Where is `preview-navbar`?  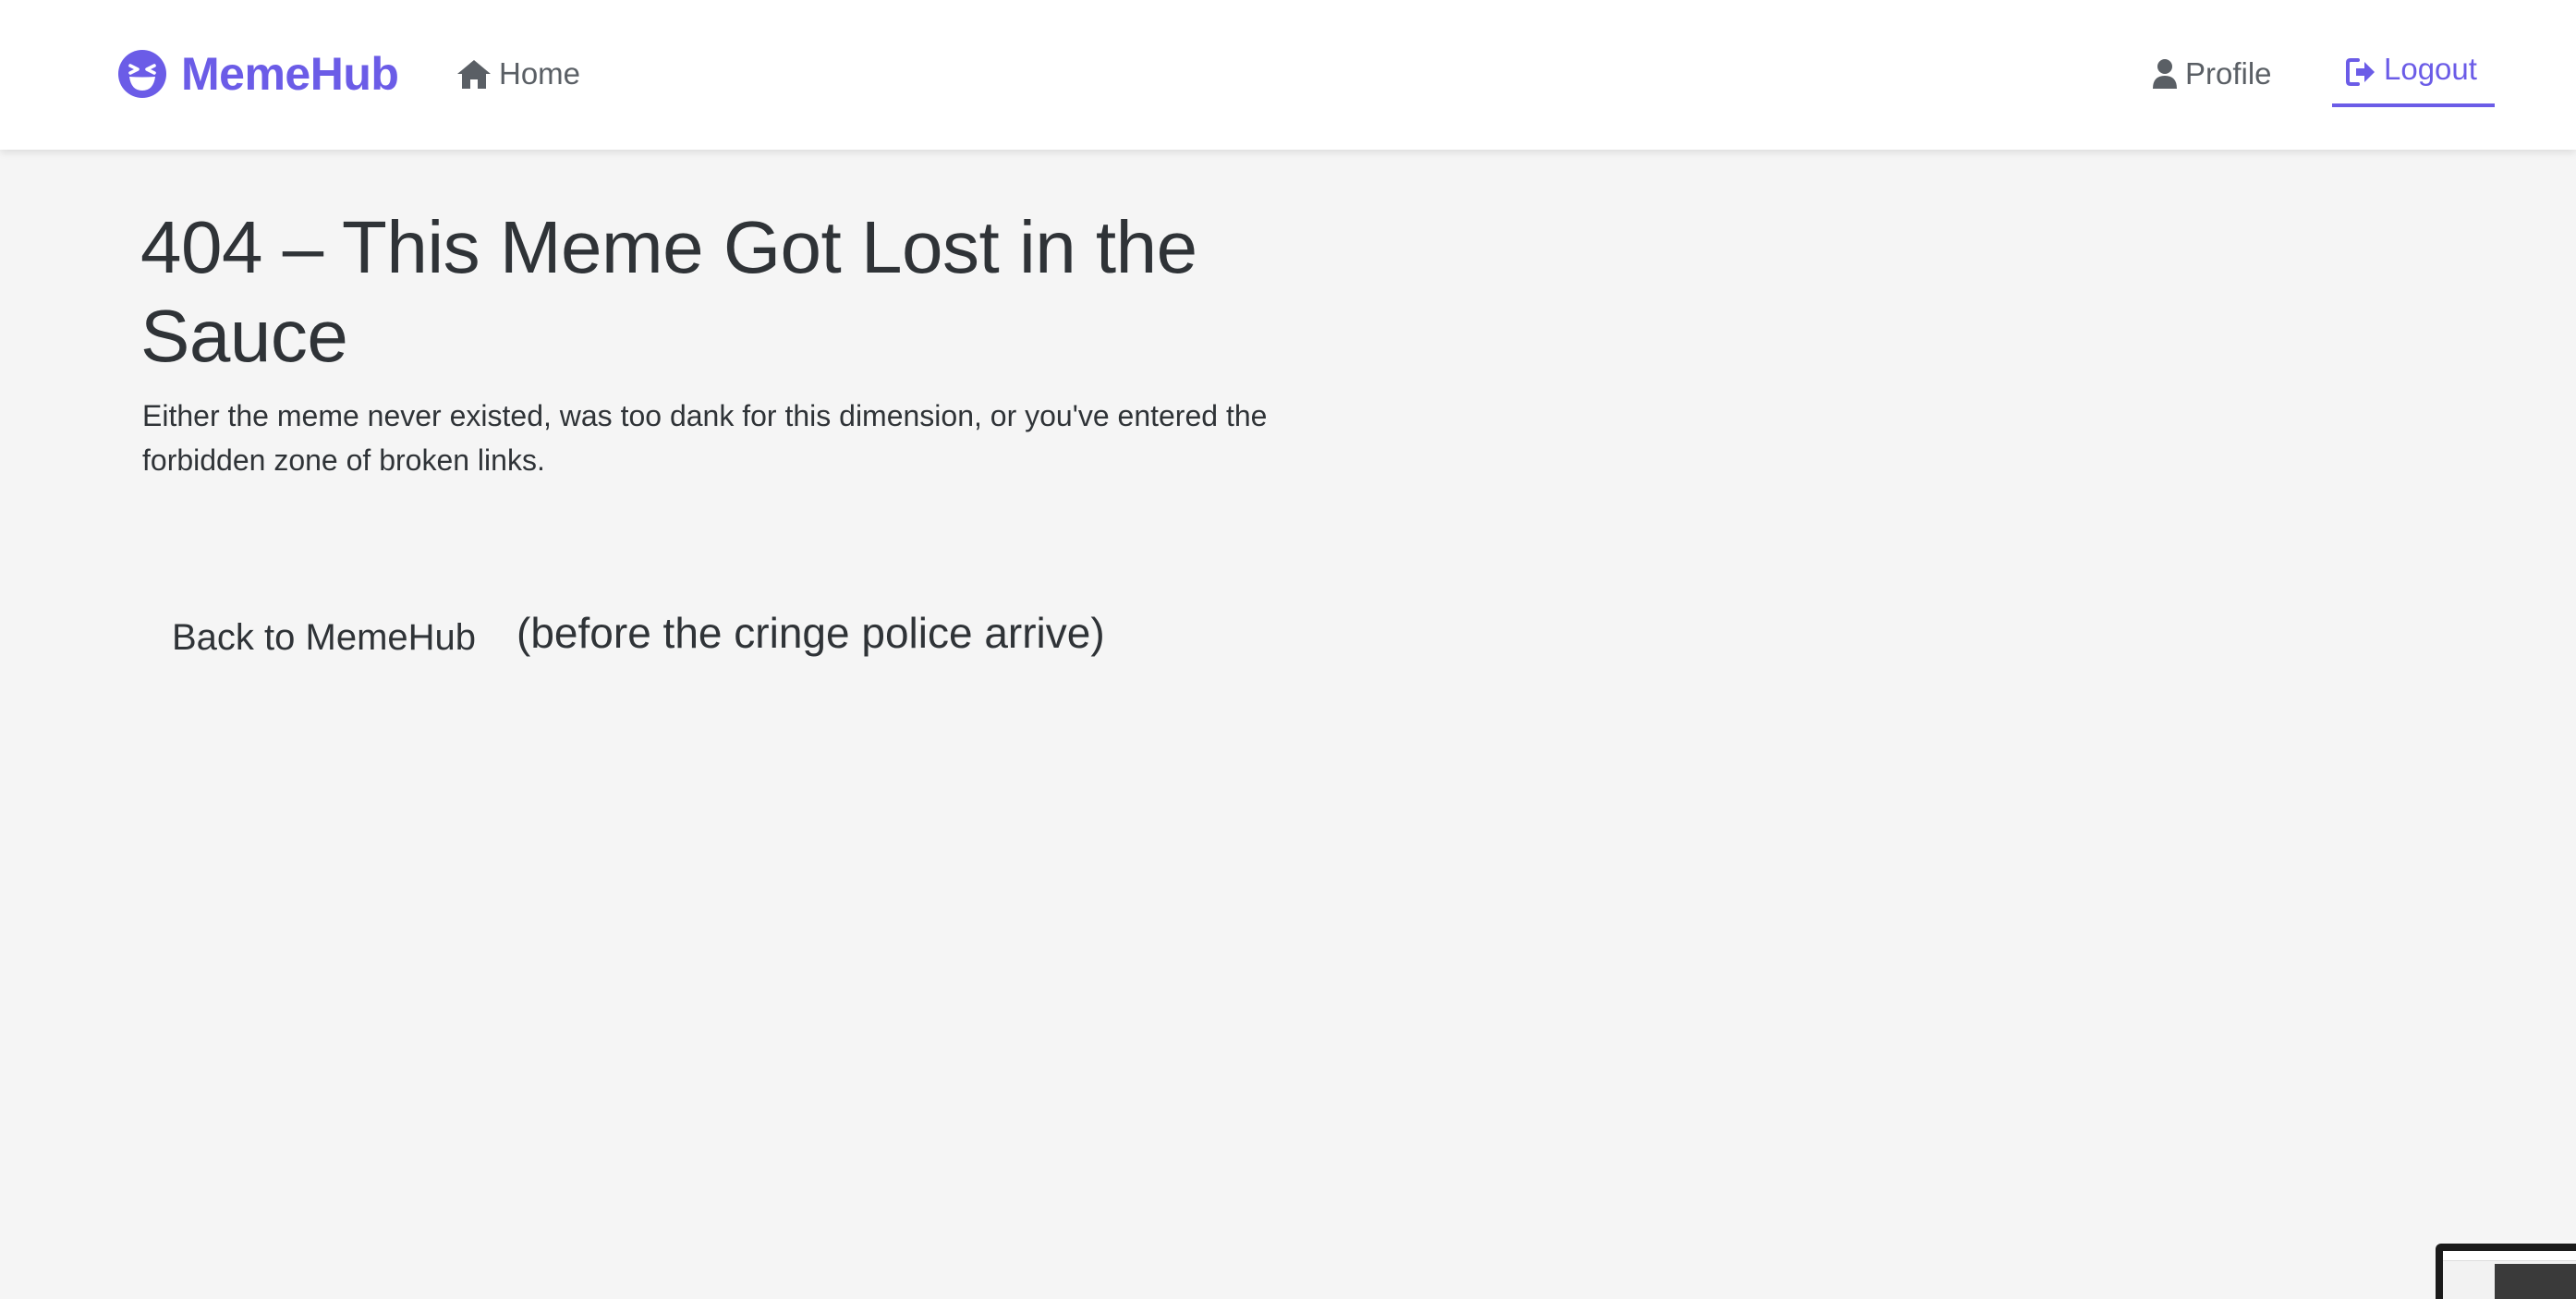
preview-navbar is located at coordinates (2509, 1256).